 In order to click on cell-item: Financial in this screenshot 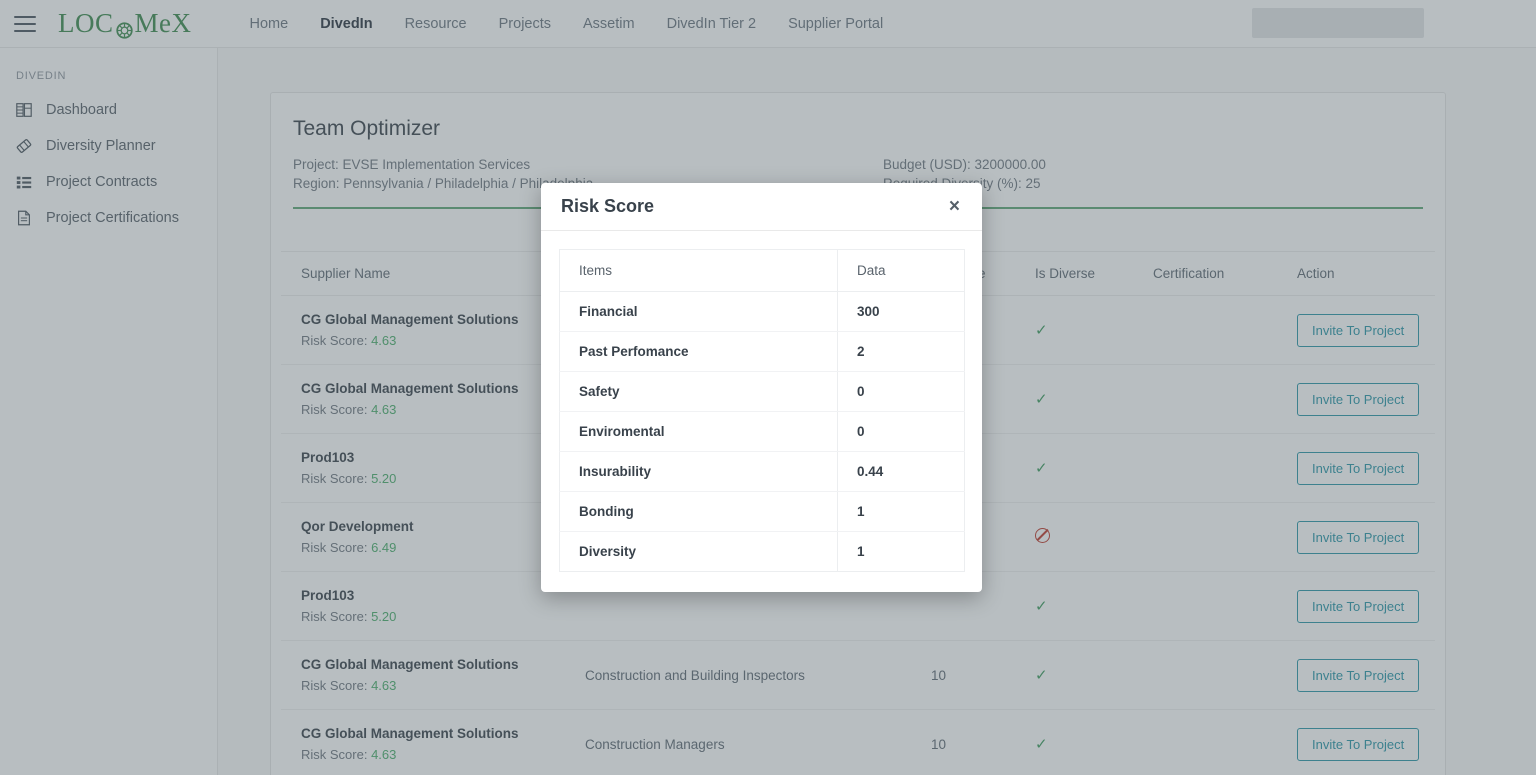, I will do `click(698, 311)`.